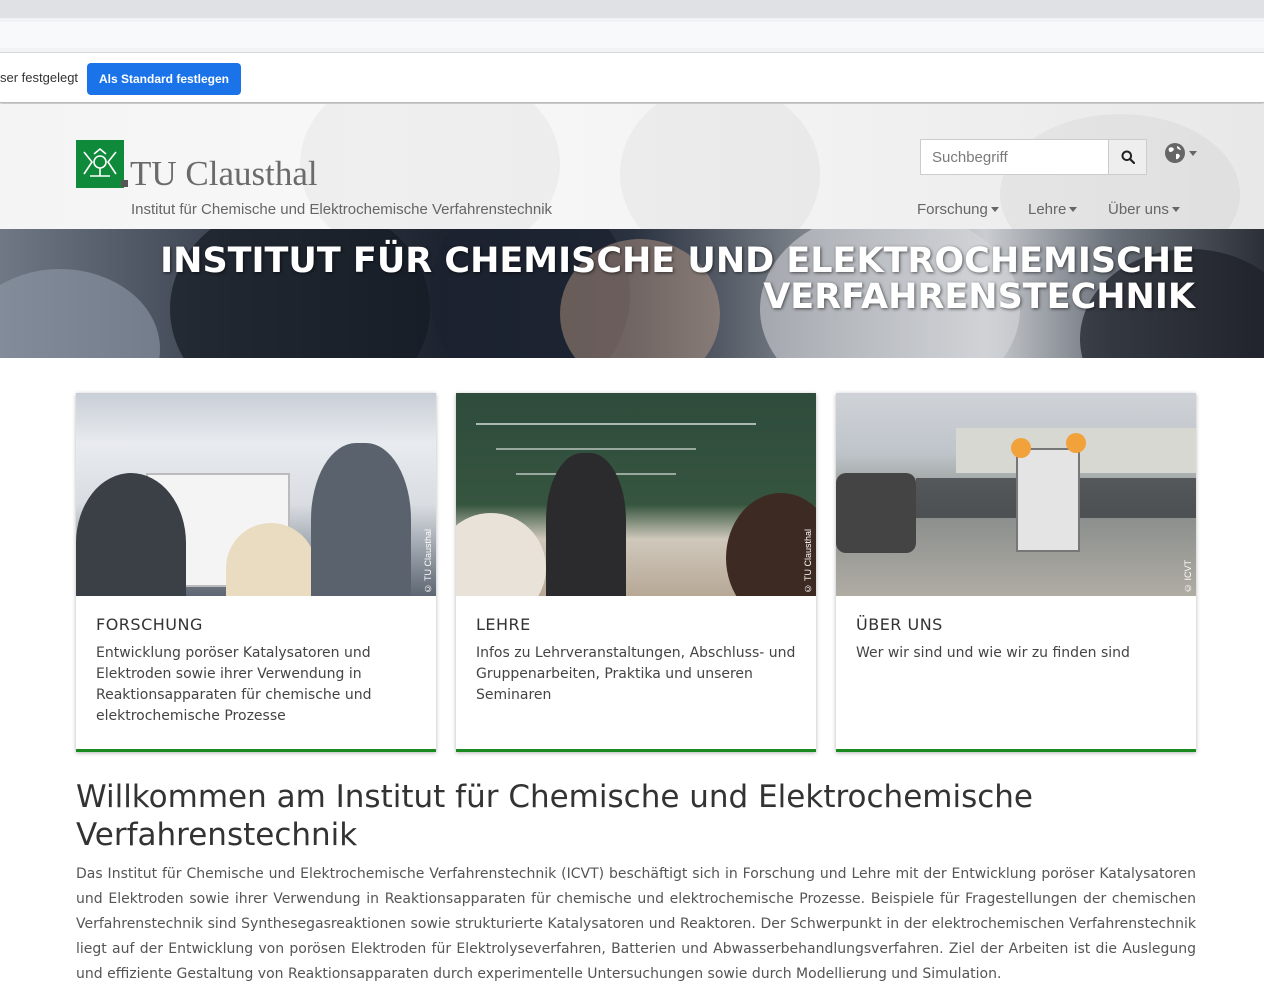 Image resolution: width=1264 pixels, height=1000 pixels. Describe the element at coordinates (124, 183) in the screenshot. I see `logo-mark` at that location.